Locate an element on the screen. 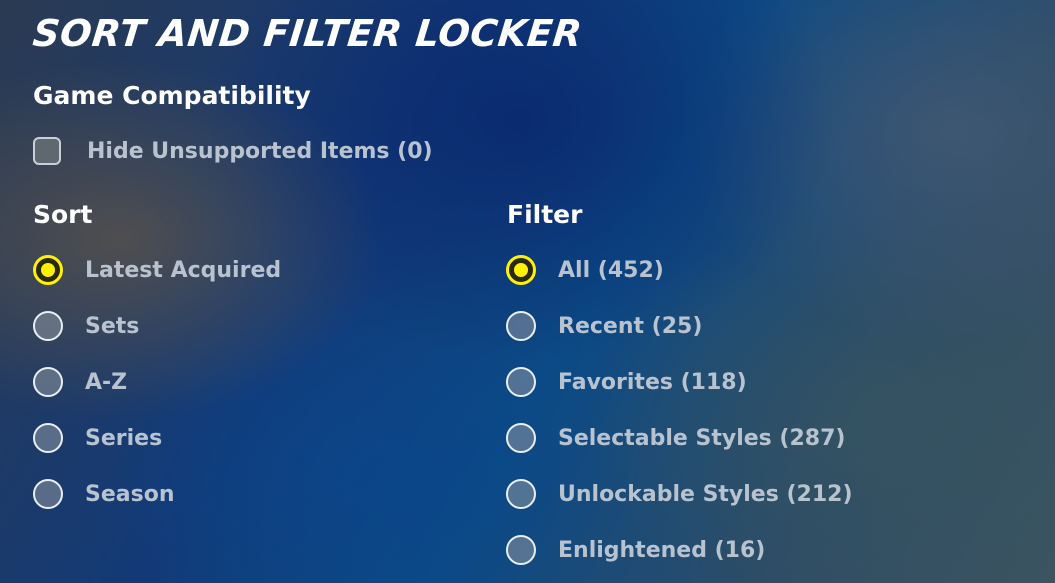 Image resolution: width=1055 pixels, height=583 pixels. filter-option-unlockable-styles: Unlockable Styles (212) is located at coordinates (679, 494).